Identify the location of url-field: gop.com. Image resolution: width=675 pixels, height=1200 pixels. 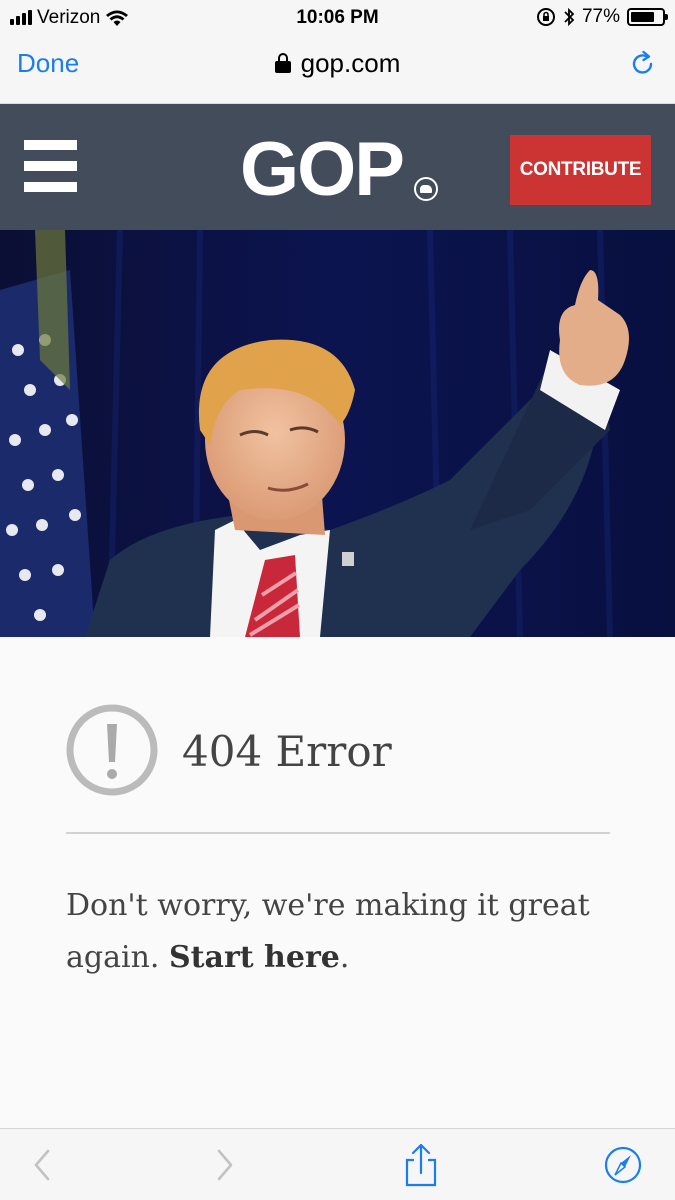
(337, 63).